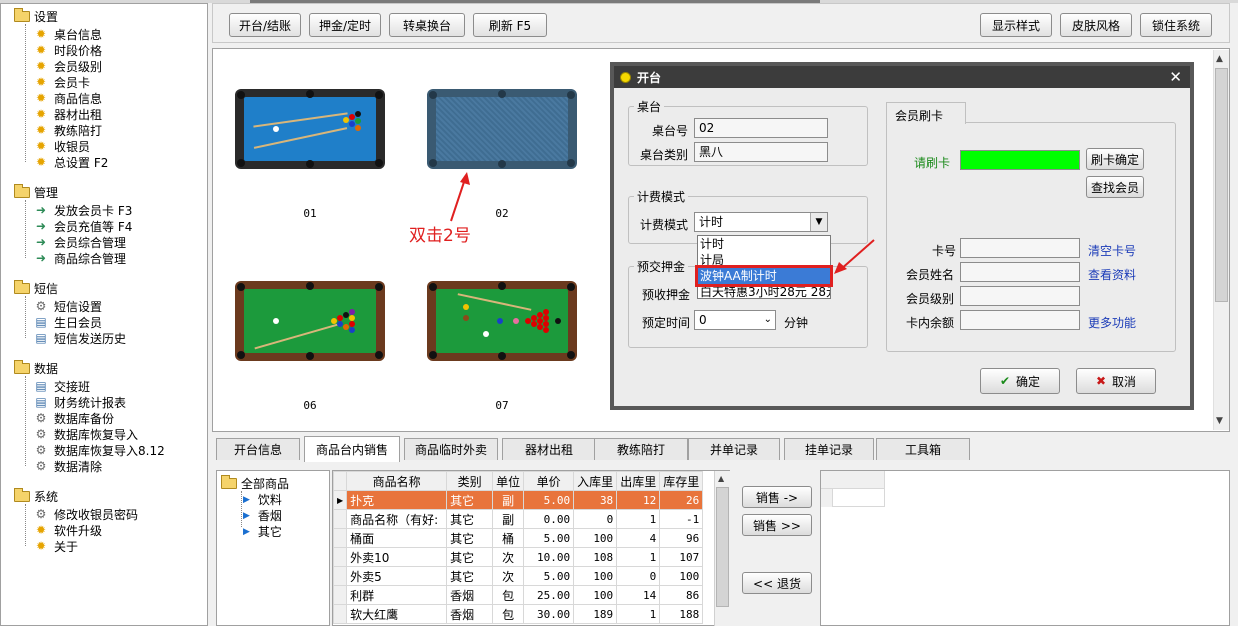 The image size is (1238, 626). I want to click on tab-open-info: 开台信息, so click(258, 449).